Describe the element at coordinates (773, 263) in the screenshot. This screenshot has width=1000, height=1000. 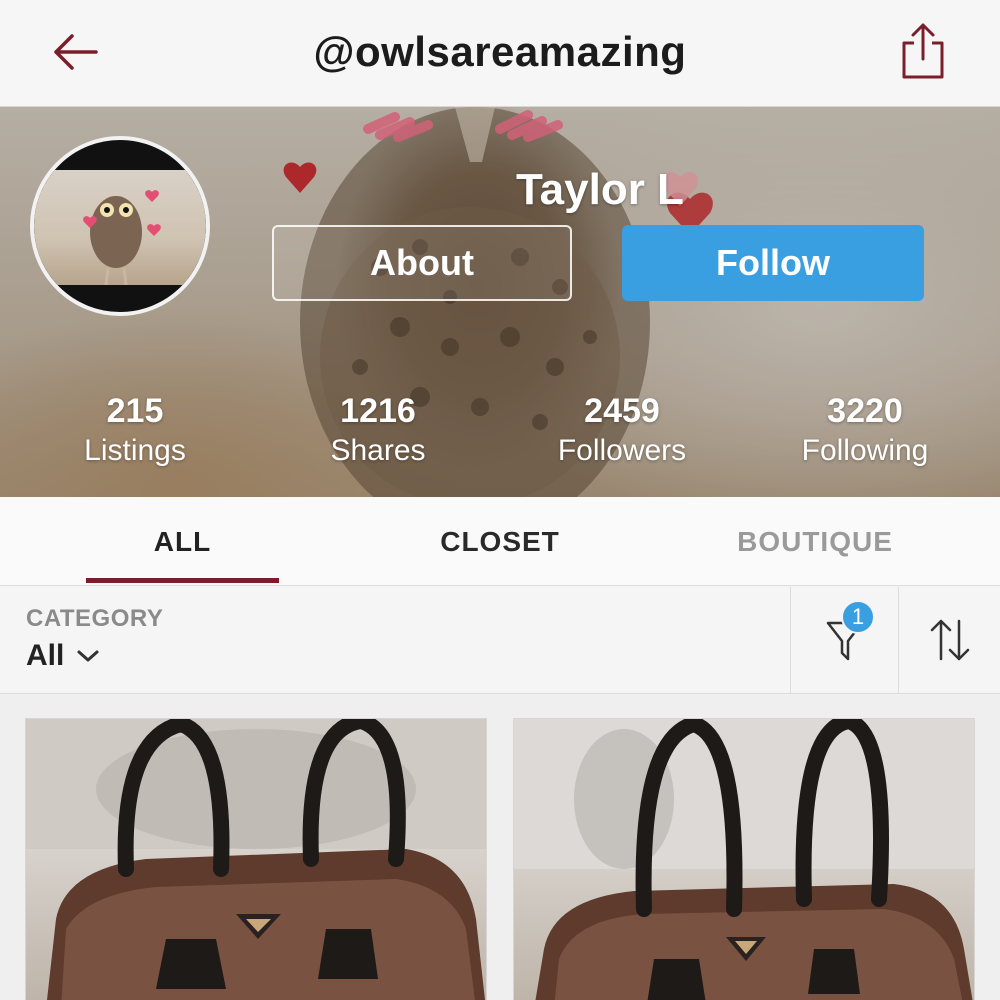
I see `follow-button: Follow` at that location.